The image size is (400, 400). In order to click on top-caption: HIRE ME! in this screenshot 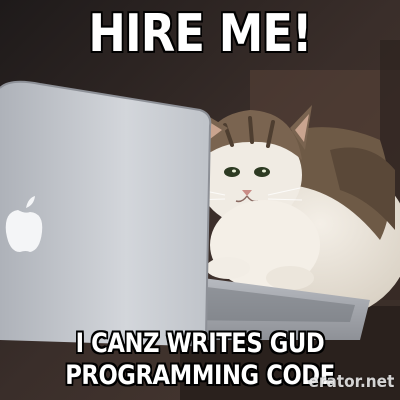, I will do `click(200, 34)`.